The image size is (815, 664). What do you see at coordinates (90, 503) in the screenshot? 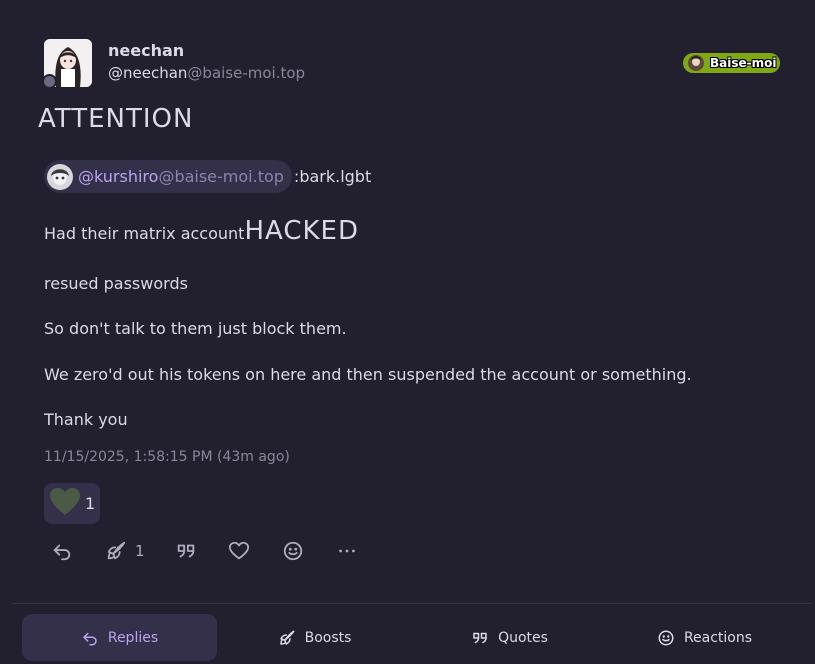
I see `reaction-count: 1` at bounding box center [90, 503].